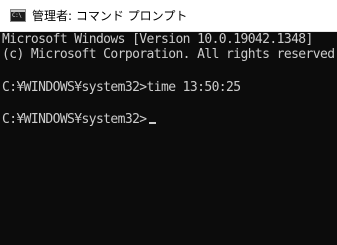 Image resolution: width=337 pixels, height=245 pixels. Describe the element at coordinates (152, 123) in the screenshot. I see `text-cursor` at that location.